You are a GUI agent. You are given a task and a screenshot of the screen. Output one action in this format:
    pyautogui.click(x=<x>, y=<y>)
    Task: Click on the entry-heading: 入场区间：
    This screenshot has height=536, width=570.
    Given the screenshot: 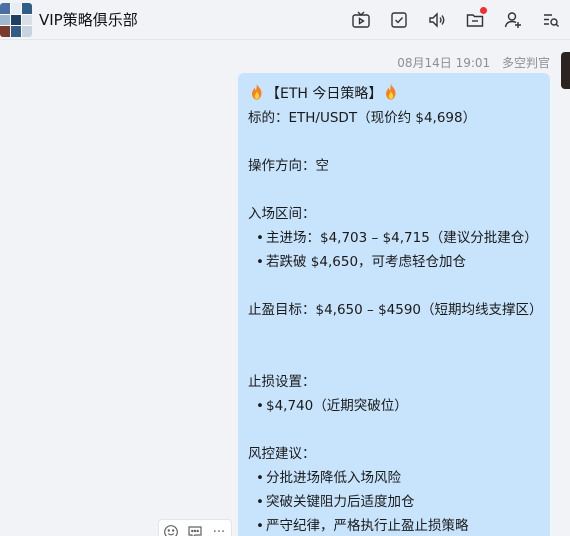 What is the action you would take?
    pyautogui.click(x=282, y=214)
    